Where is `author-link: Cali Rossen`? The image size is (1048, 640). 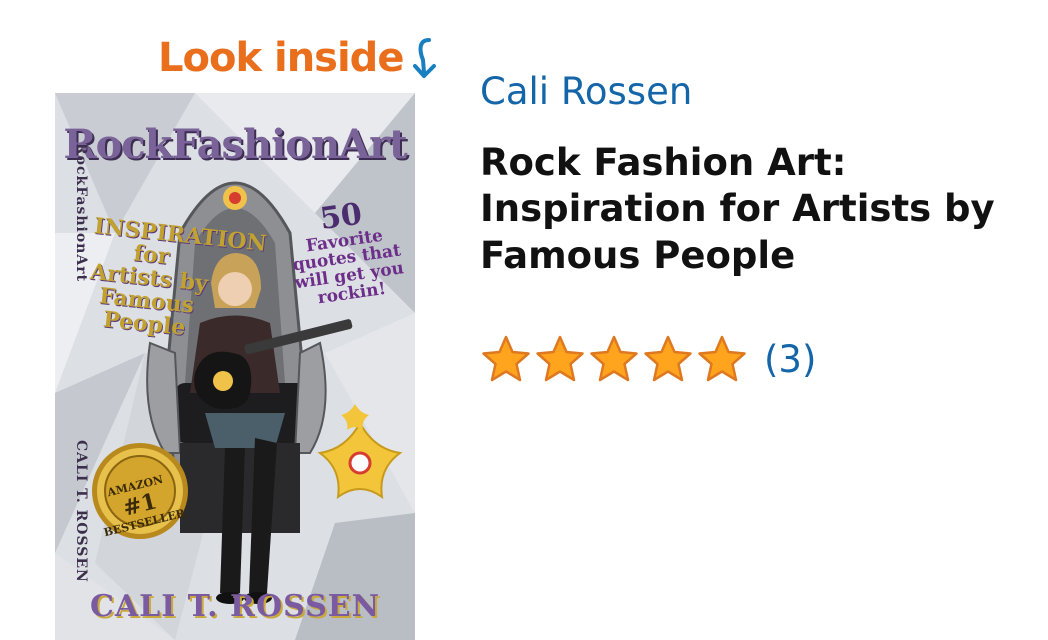 author-link: Cali Rossen is located at coordinates (586, 92).